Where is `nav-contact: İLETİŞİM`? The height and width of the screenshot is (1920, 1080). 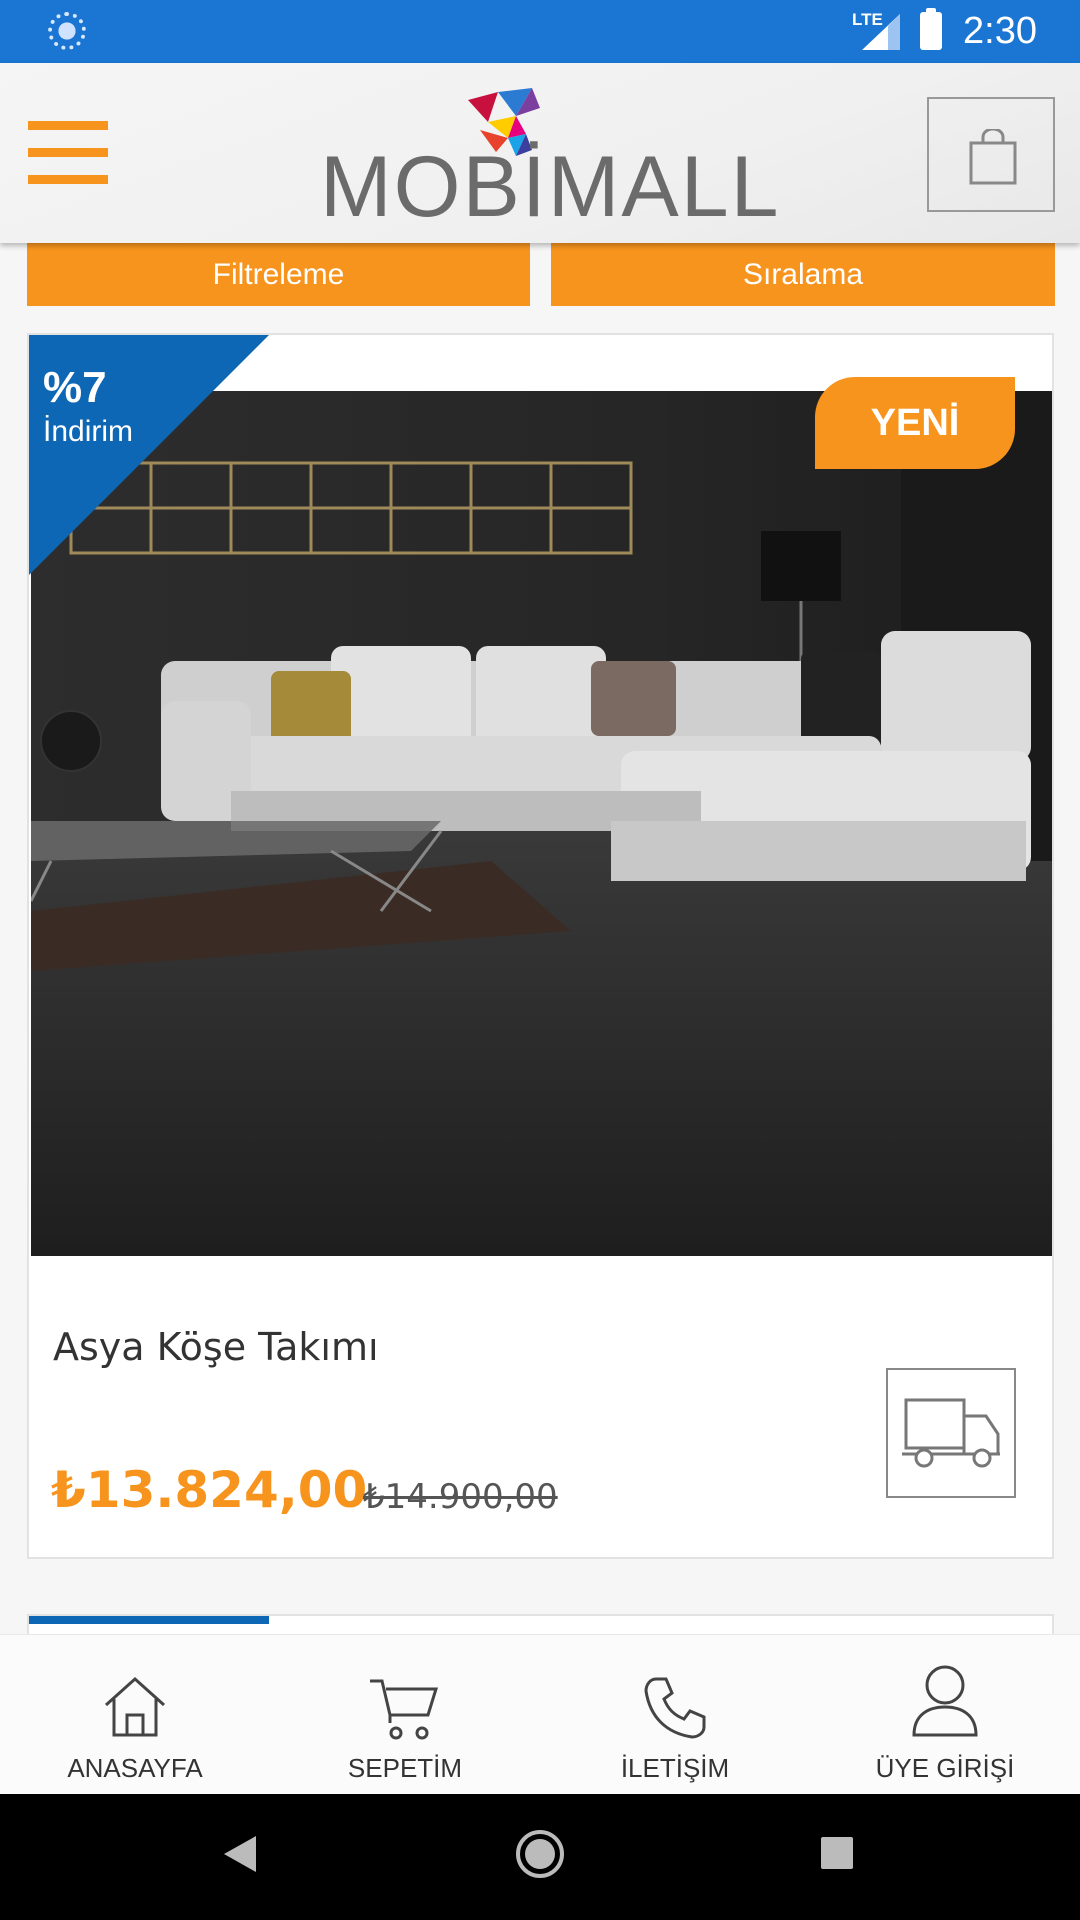 nav-contact: İLETİŞİM is located at coordinates (675, 1715).